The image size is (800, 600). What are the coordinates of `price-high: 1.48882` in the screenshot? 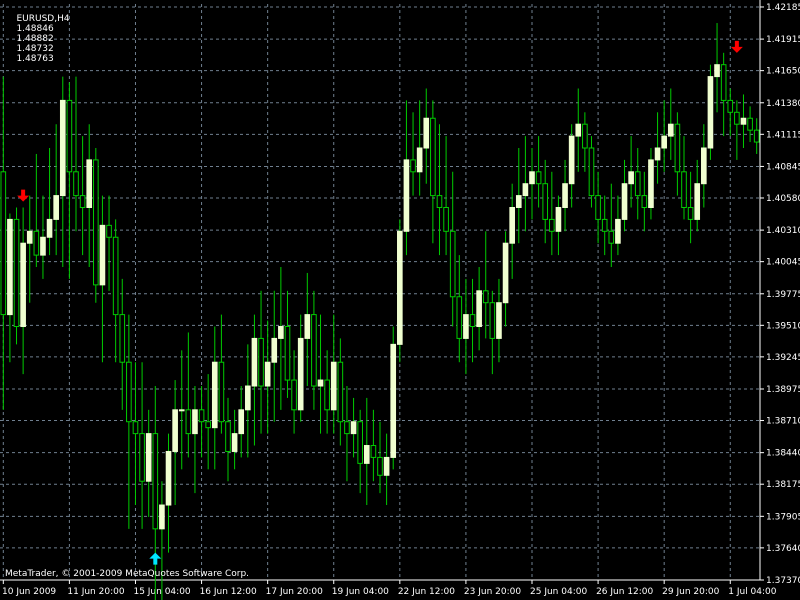 It's located at (35, 39).